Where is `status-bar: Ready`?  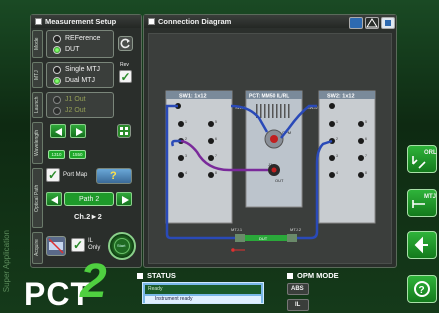
status-bar: Ready is located at coordinates (203, 289).